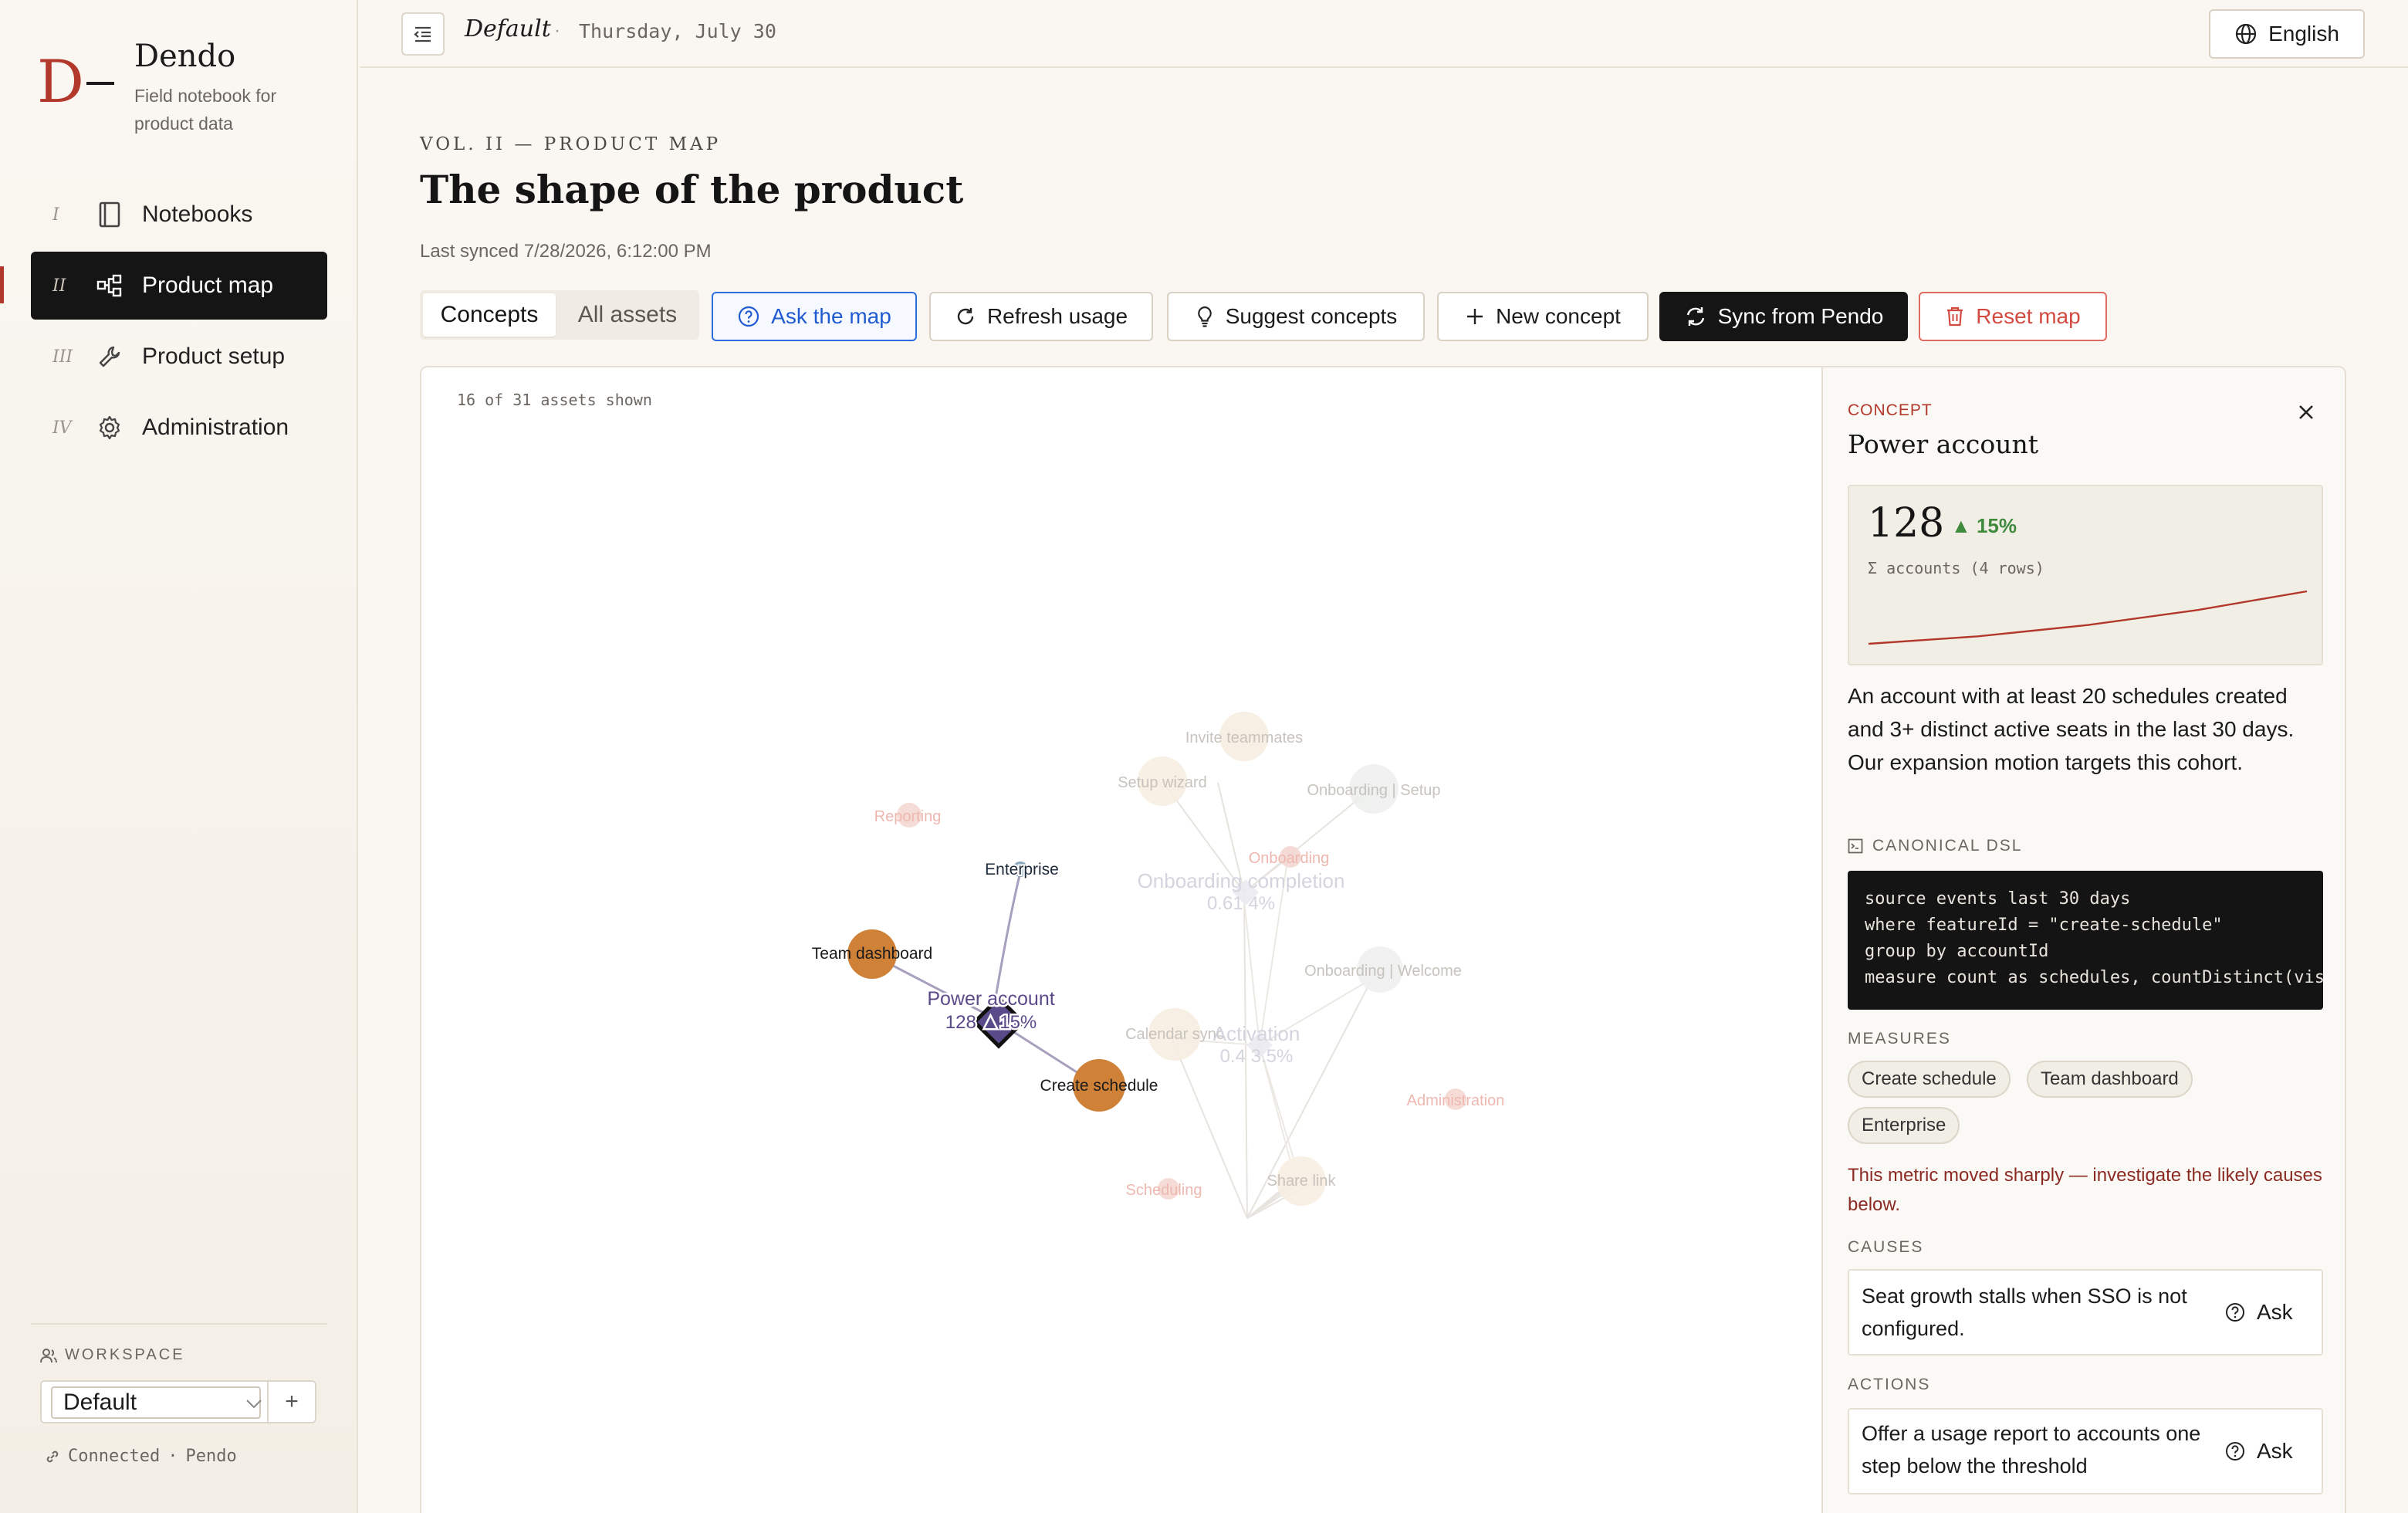 The image size is (2408, 1513). I want to click on refresh-icon, so click(965, 316).